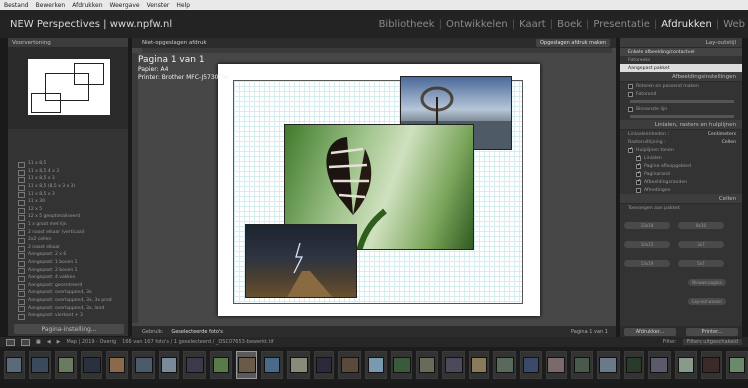 This screenshot has width=748, height=388. What do you see at coordinates (729, 142) in the screenshot?
I see `grid-snap-dropdown: Cellen` at bounding box center [729, 142].